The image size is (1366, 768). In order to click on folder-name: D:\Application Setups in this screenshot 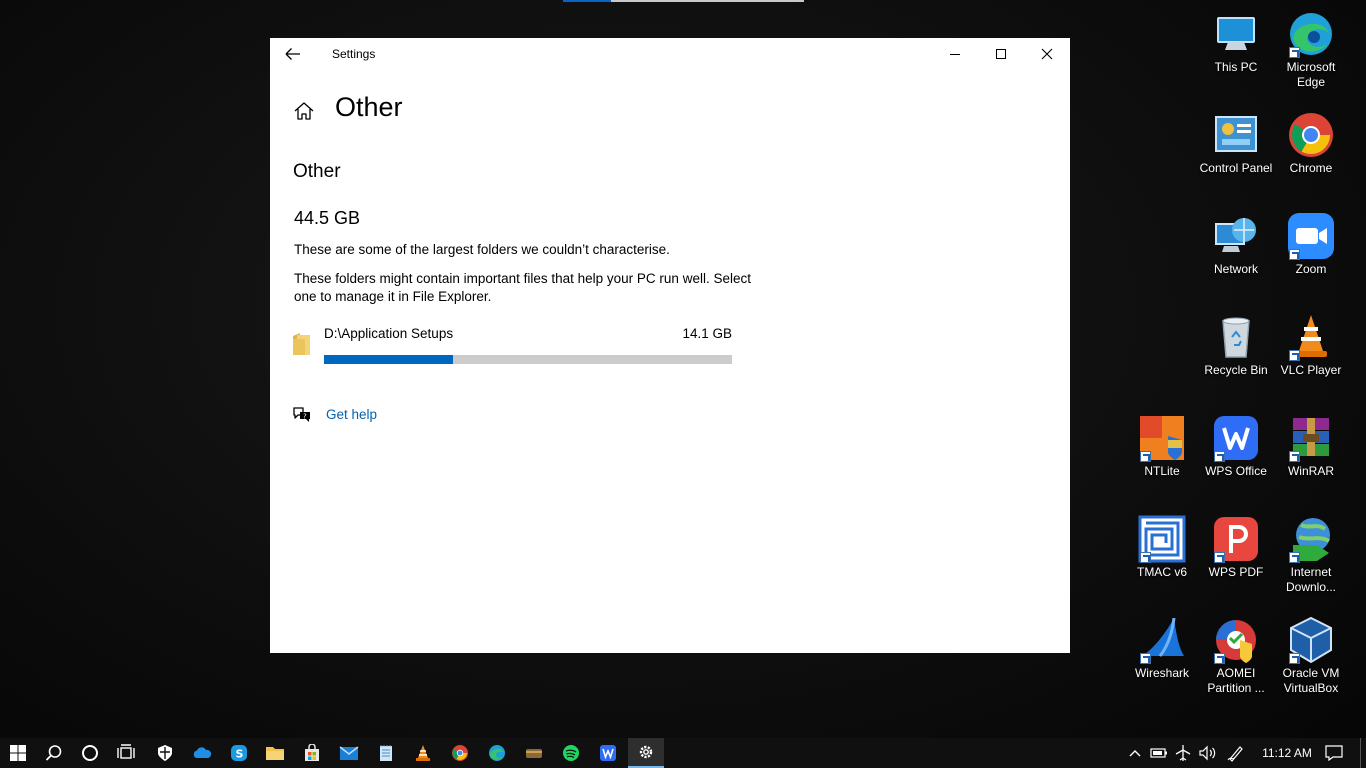, I will do `click(389, 333)`.